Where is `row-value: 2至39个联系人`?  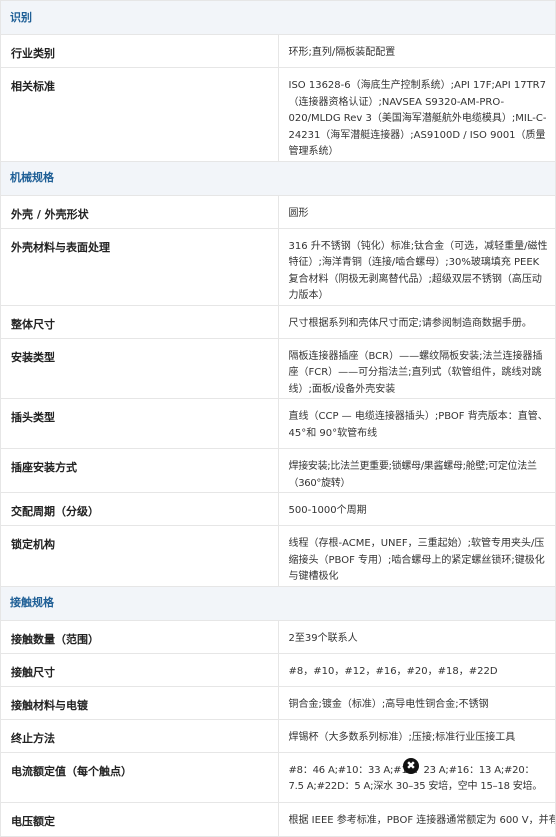
row-value: 2至39个联系人 is located at coordinates (416, 636).